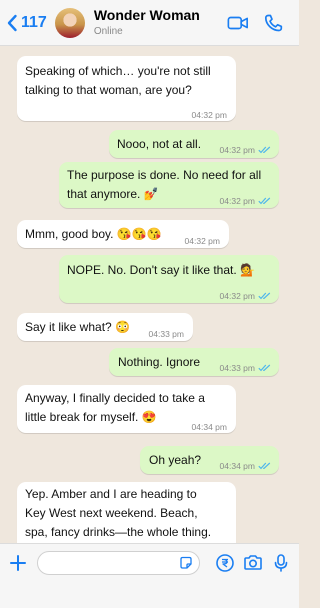 Image resolution: width=320 pixels, height=608 pixels. I want to click on message-text: NOPE. No. Don't say it like that. 💁, so click(161, 270).